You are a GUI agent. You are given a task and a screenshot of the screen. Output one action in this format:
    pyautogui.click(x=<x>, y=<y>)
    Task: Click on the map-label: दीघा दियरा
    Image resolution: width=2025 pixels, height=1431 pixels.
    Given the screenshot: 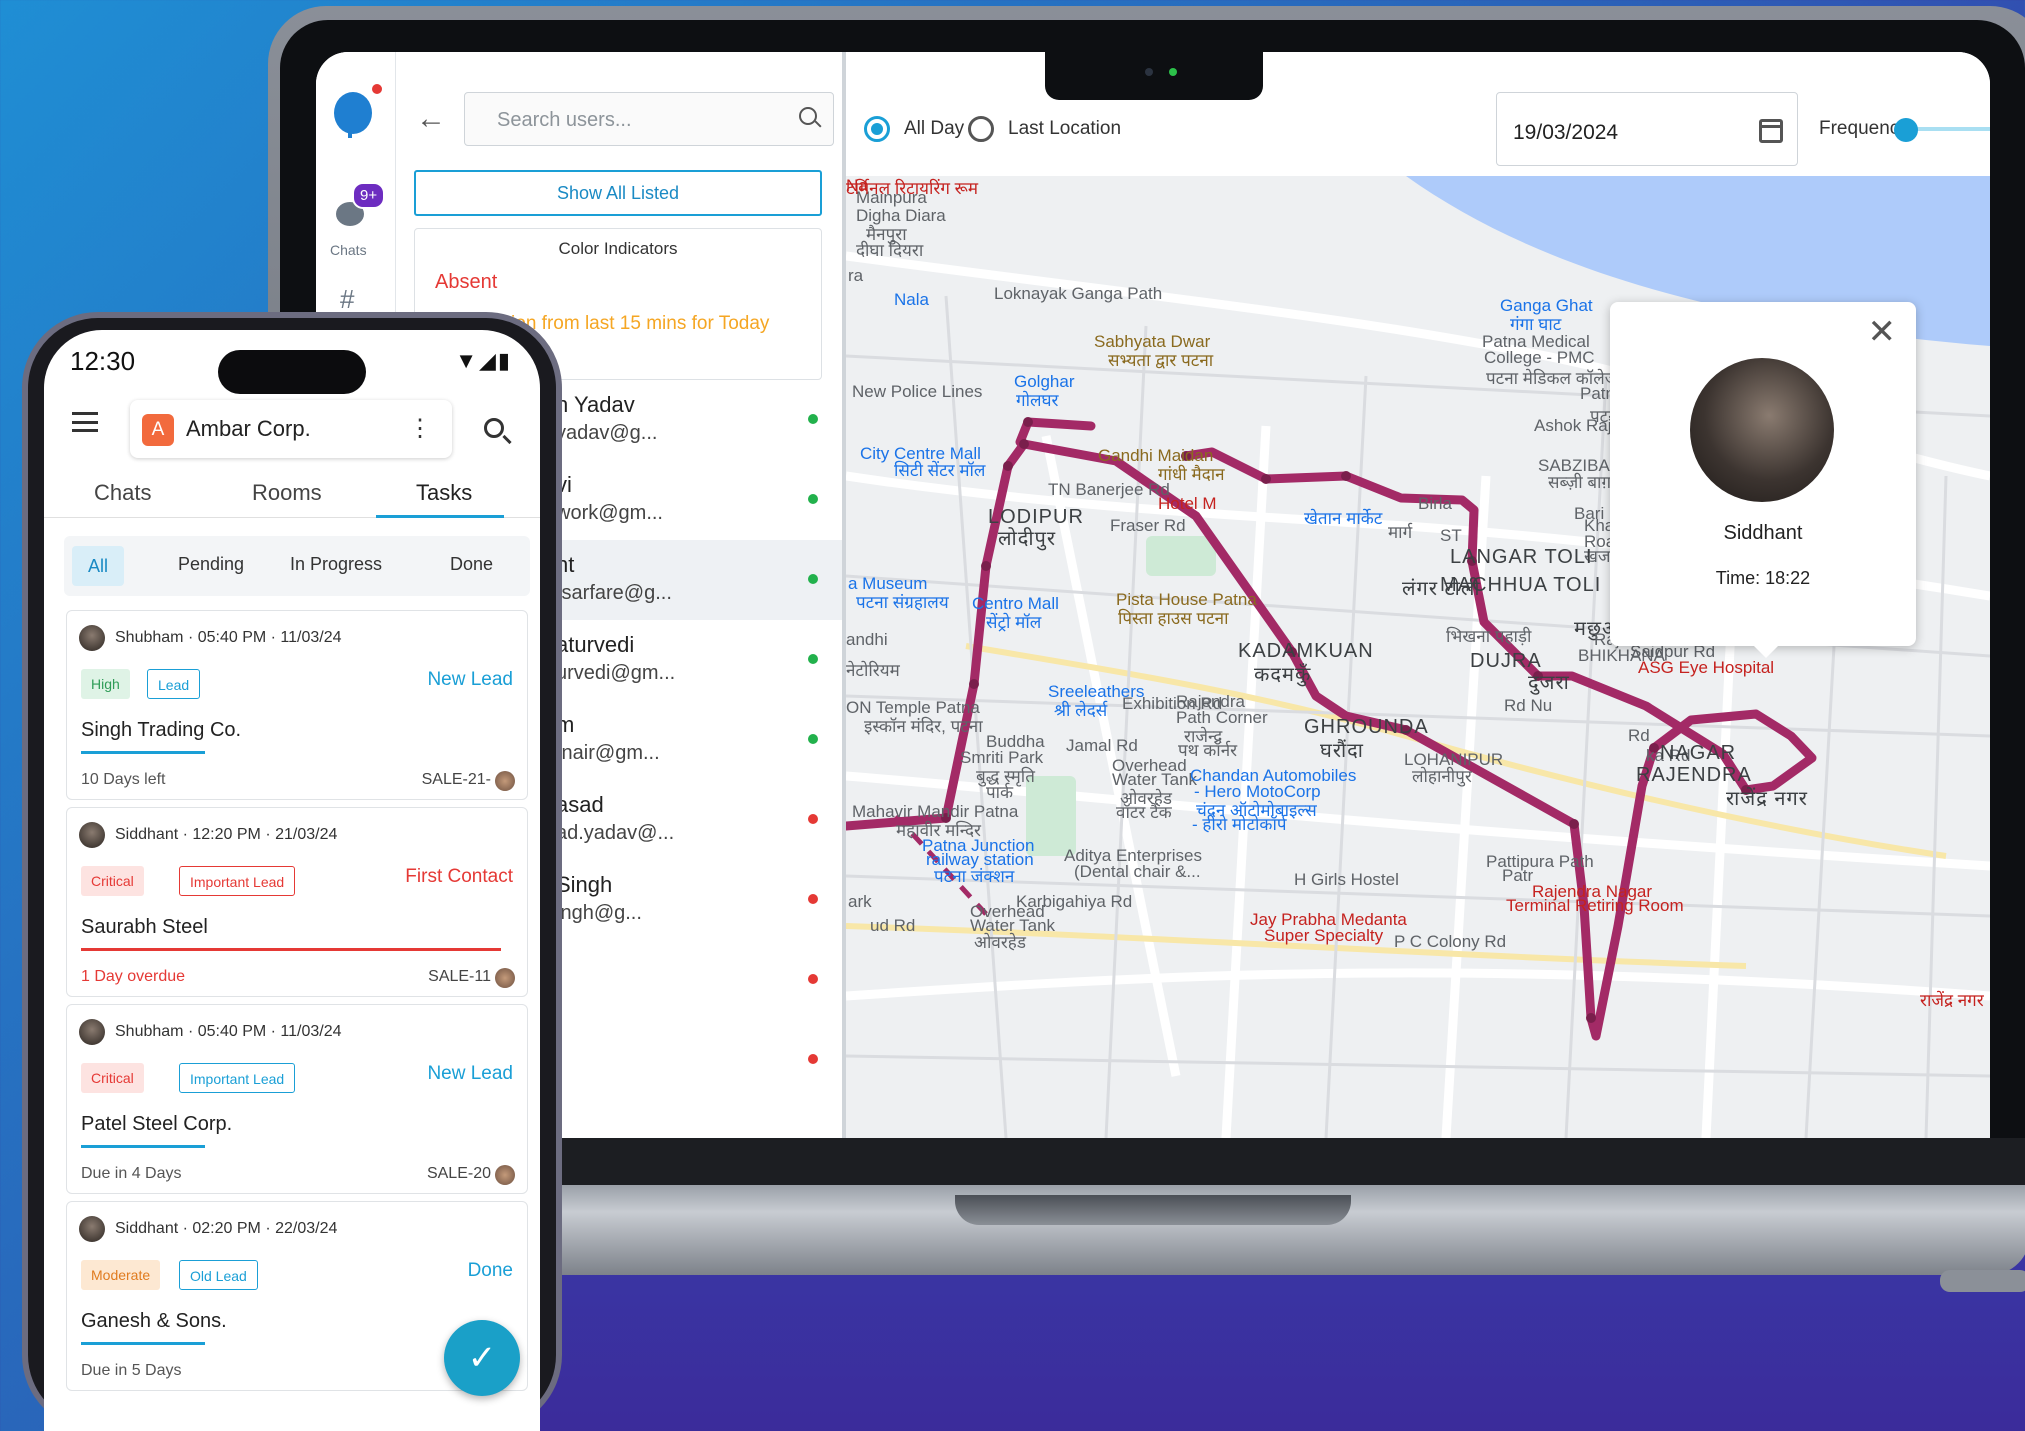 What is the action you would take?
    pyautogui.click(x=890, y=250)
    